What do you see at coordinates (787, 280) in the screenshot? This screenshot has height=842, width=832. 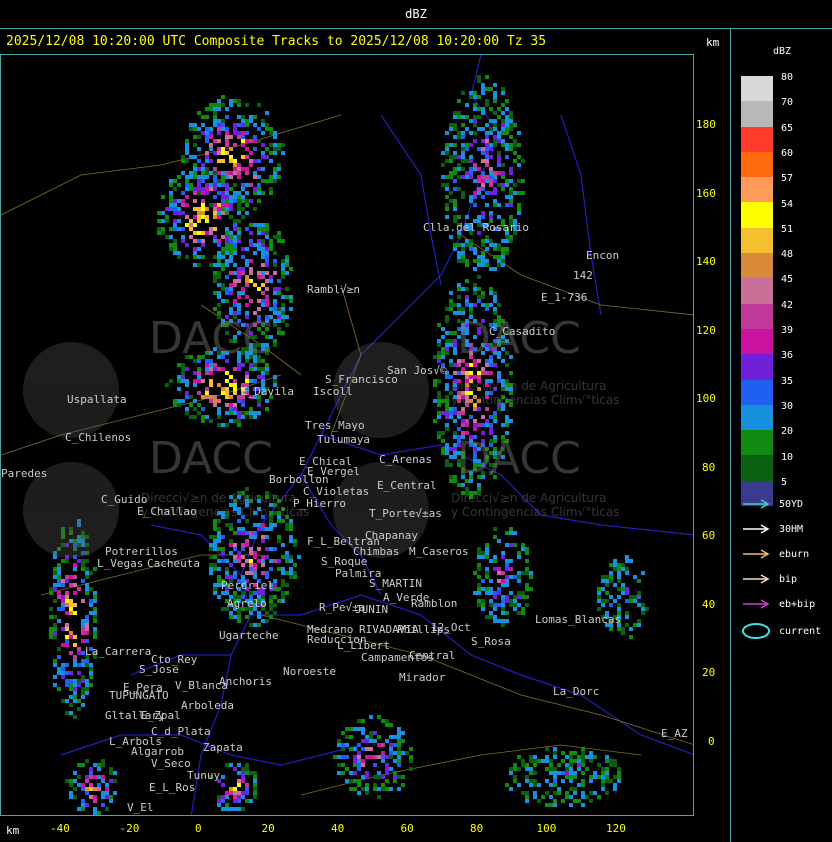 I see `color-bar-label: 45` at bounding box center [787, 280].